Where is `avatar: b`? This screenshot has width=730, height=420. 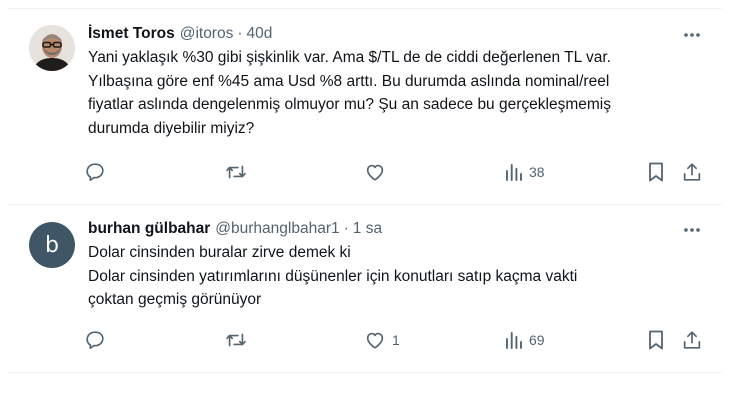 avatar: b is located at coordinates (52, 245).